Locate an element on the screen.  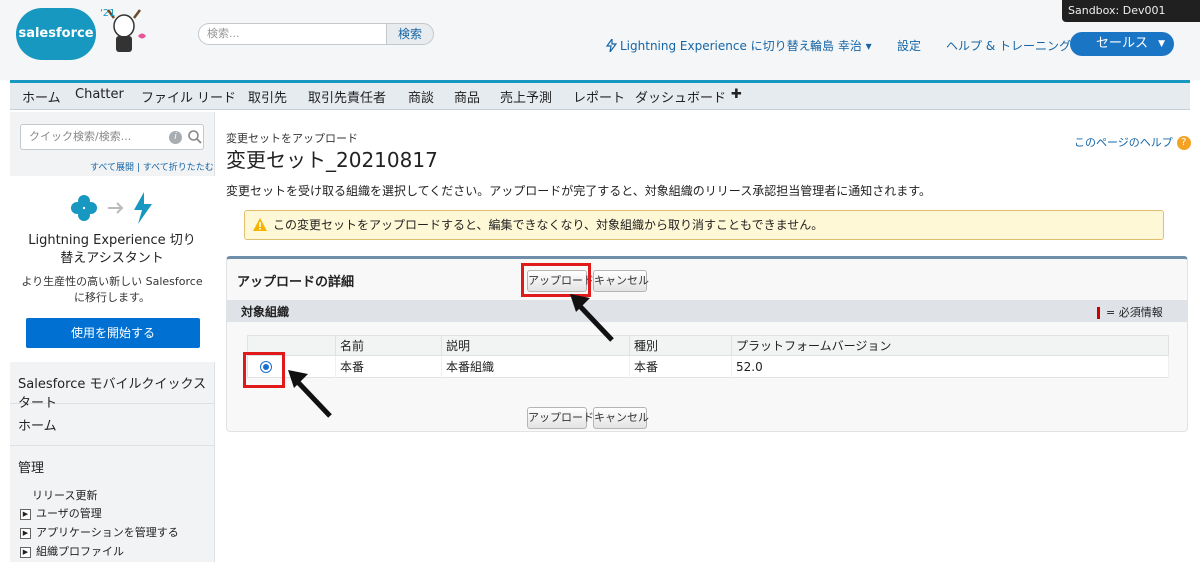
salesforce-logo: salesforce is located at coordinates (56, 34).